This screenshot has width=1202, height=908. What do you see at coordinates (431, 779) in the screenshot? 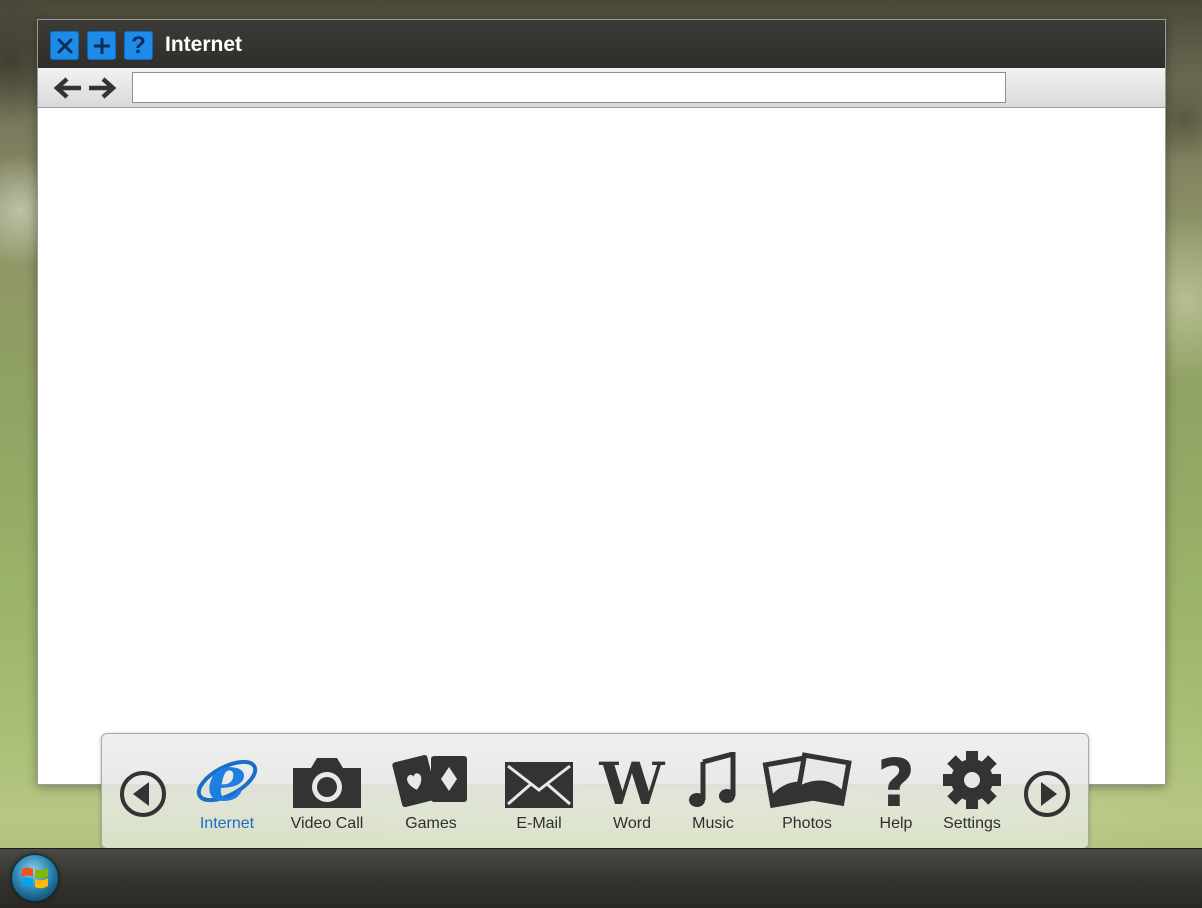
I see `playing-cards-icon` at bounding box center [431, 779].